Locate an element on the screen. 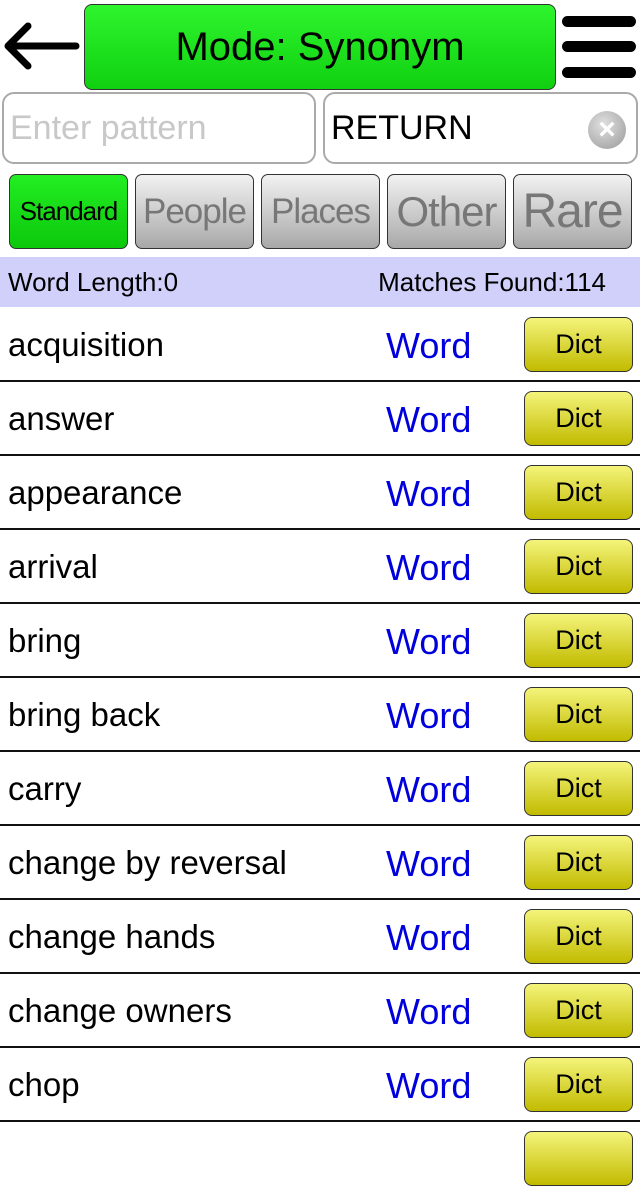 The height and width of the screenshot is (1196, 640). result-word: bring back is located at coordinates (84, 714).